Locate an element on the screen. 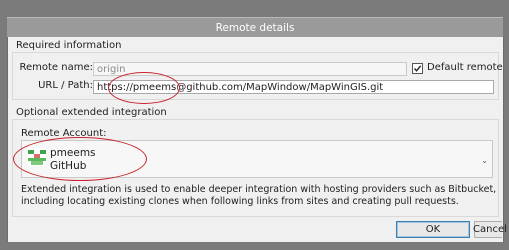 The width and height of the screenshot is (509, 250). annotation-ellipse-account is located at coordinates (80, 159).